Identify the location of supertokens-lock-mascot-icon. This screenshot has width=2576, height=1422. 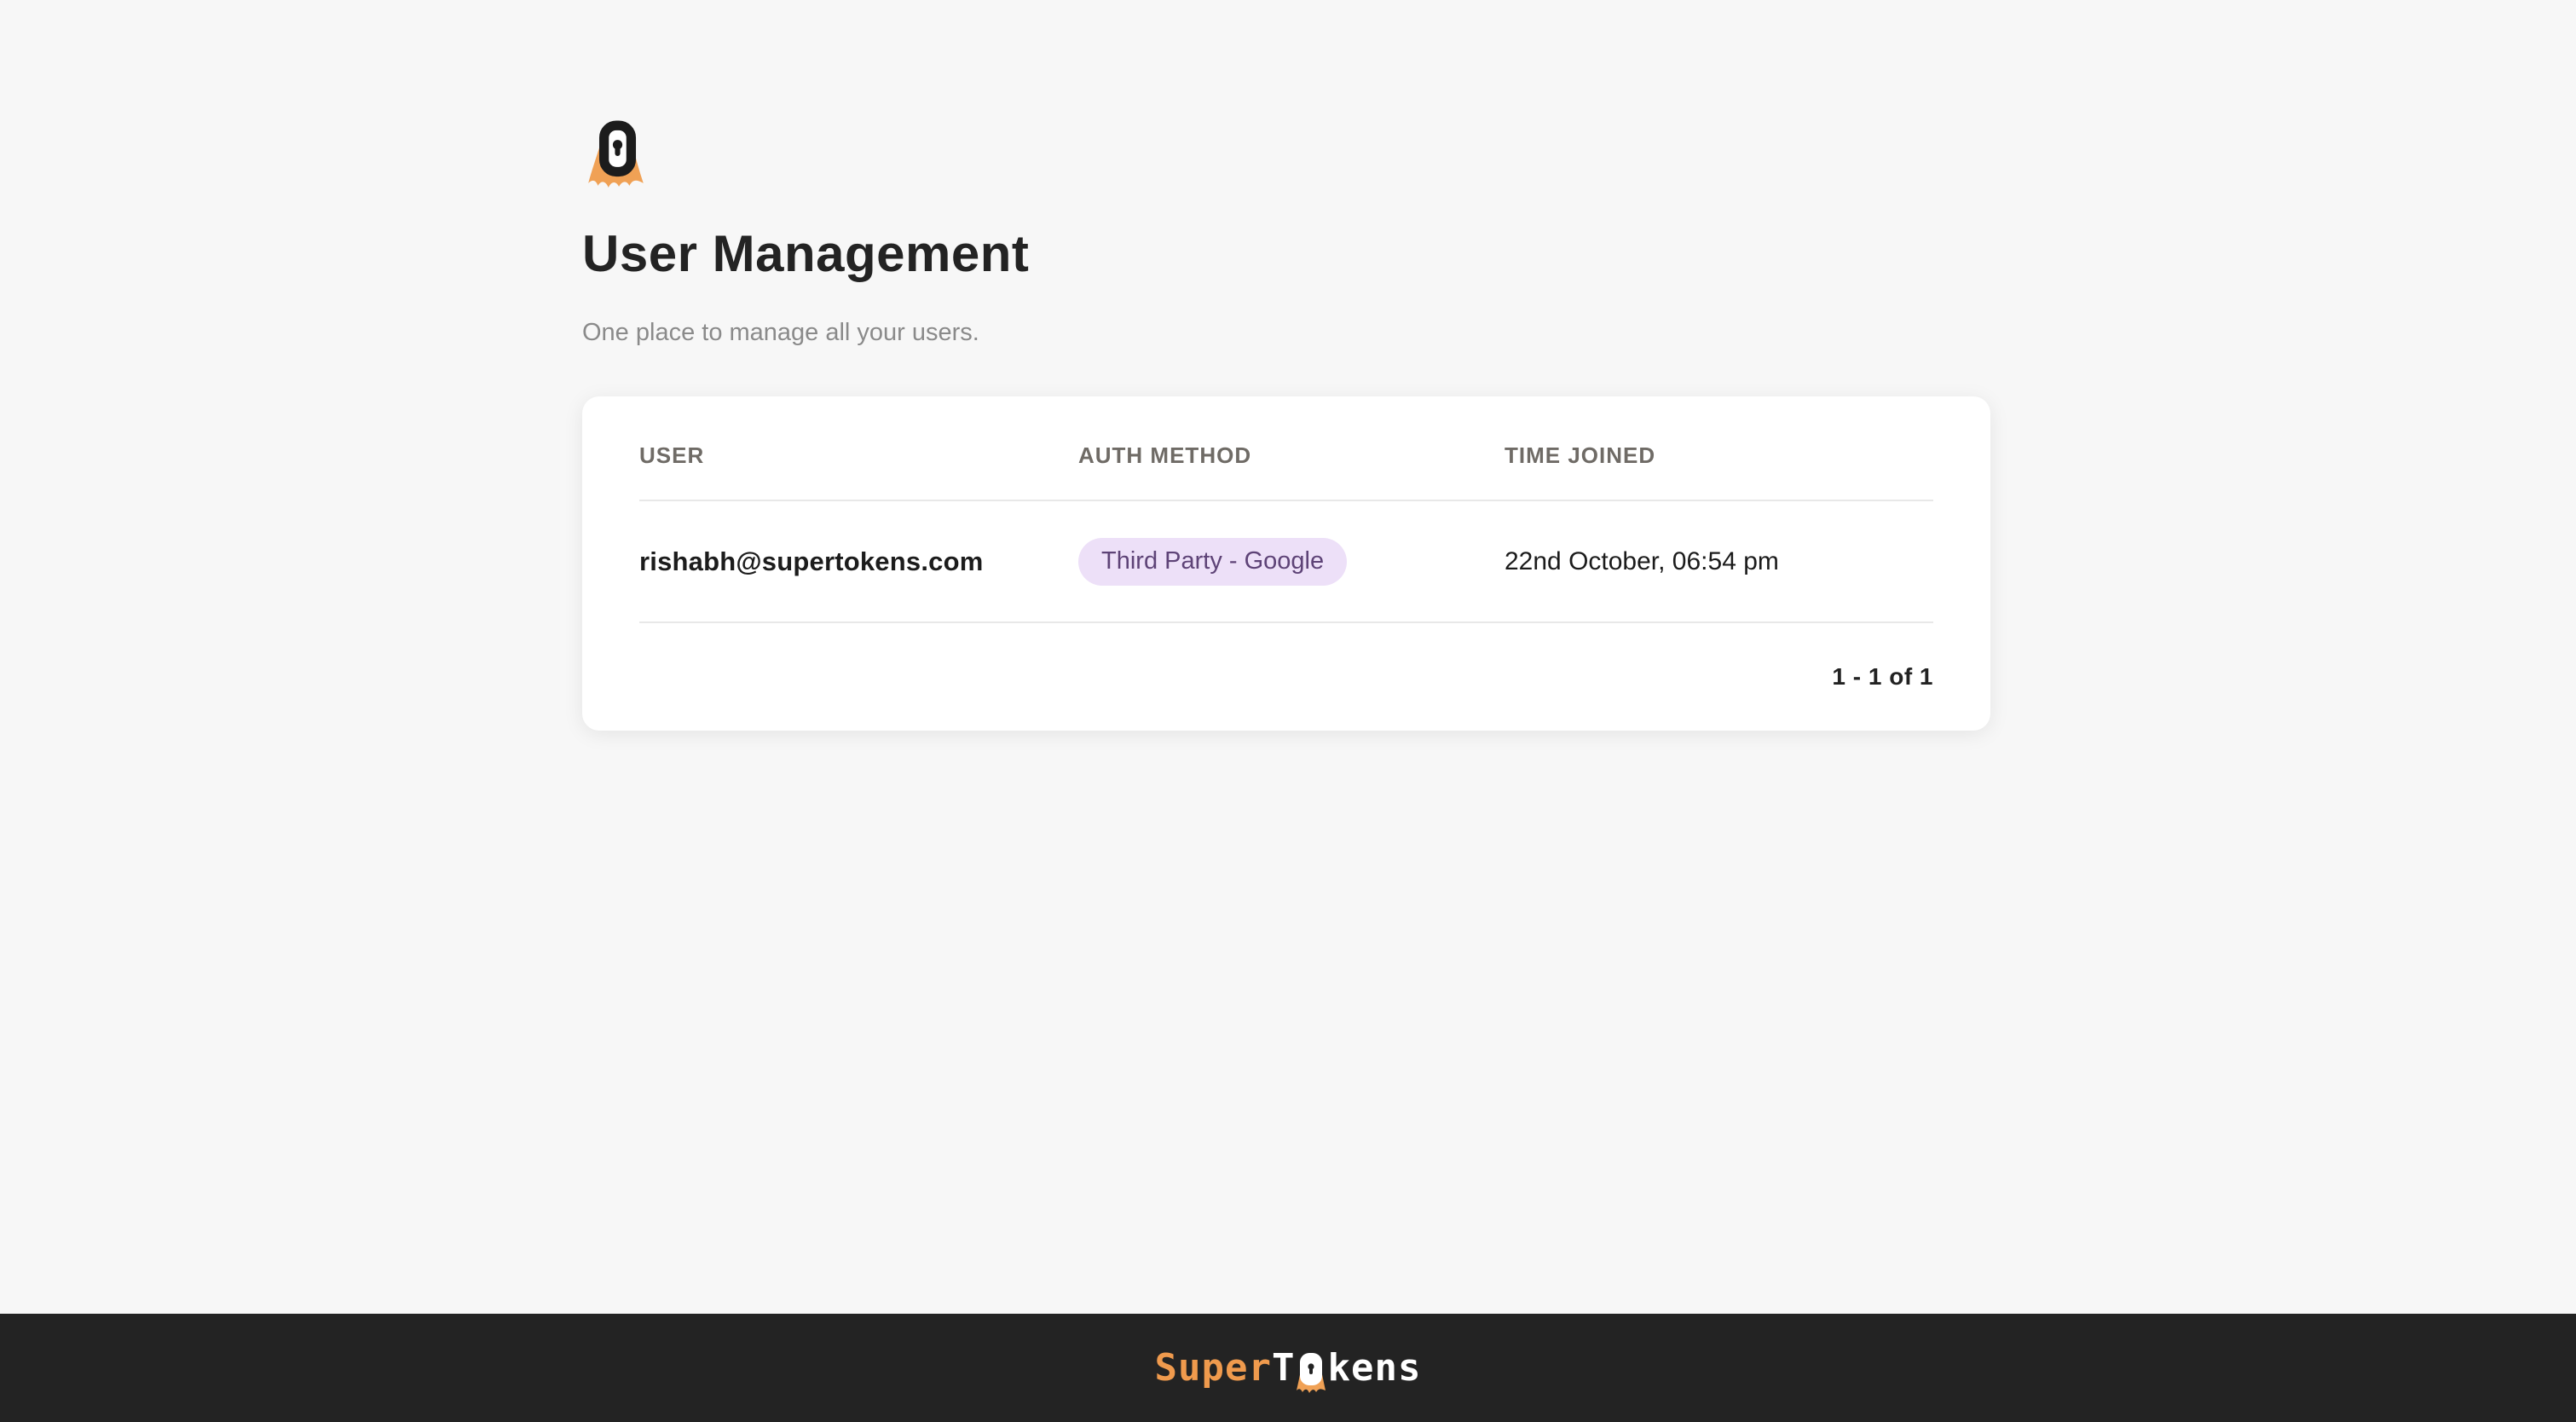
(616, 154).